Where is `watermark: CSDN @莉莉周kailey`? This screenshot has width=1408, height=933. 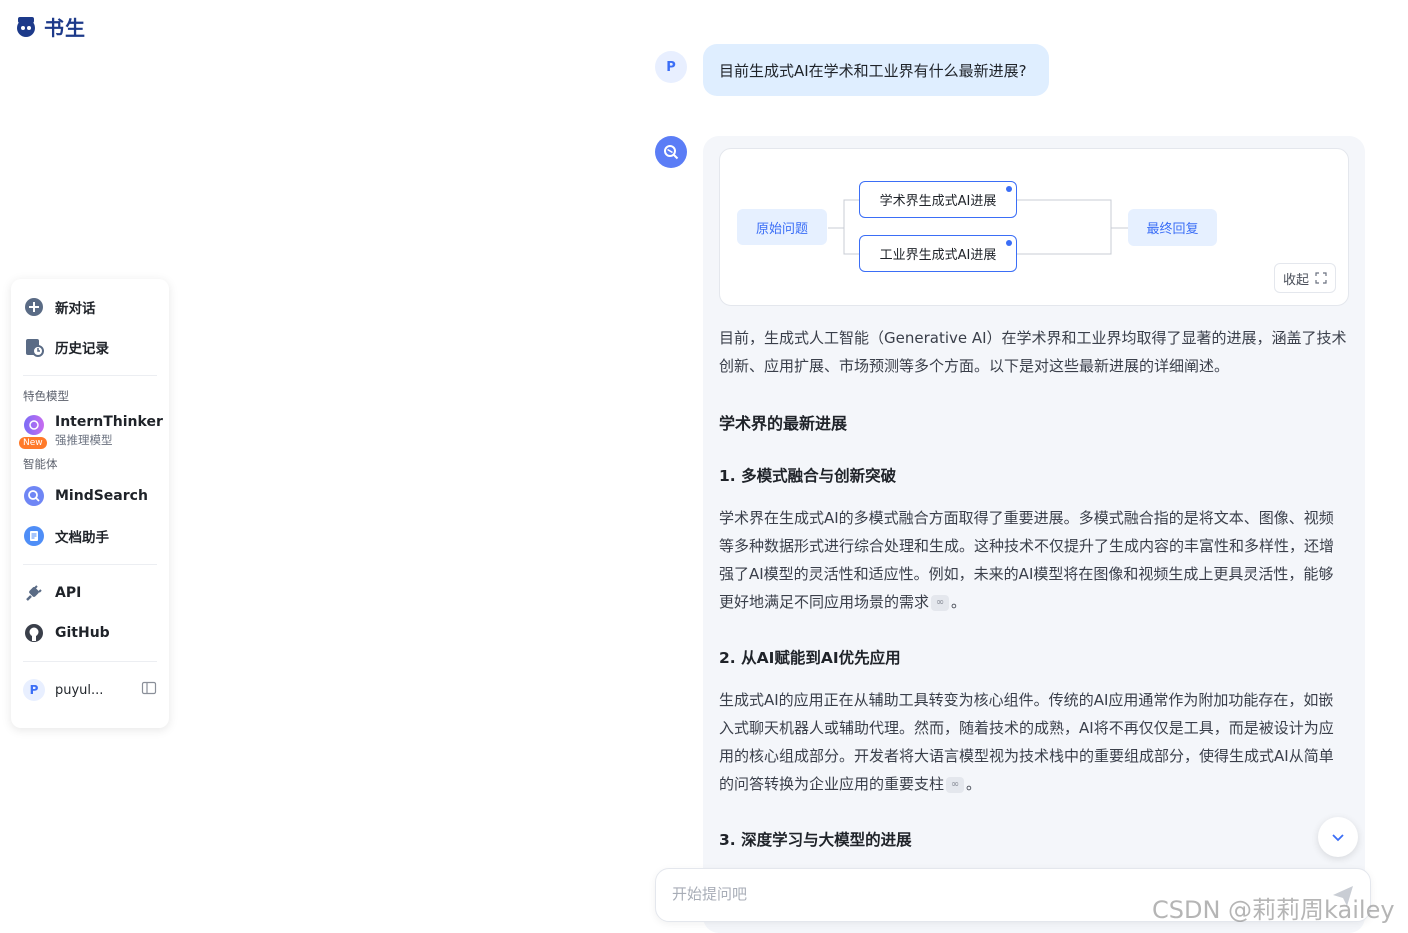
watermark: CSDN @莉莉周kailey is located at coordinates (1273, 910).